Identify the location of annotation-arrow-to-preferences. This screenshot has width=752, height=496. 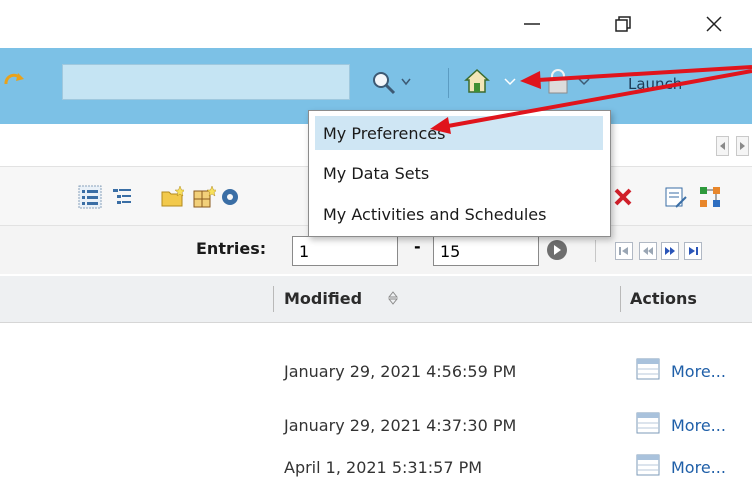
(591, 101).